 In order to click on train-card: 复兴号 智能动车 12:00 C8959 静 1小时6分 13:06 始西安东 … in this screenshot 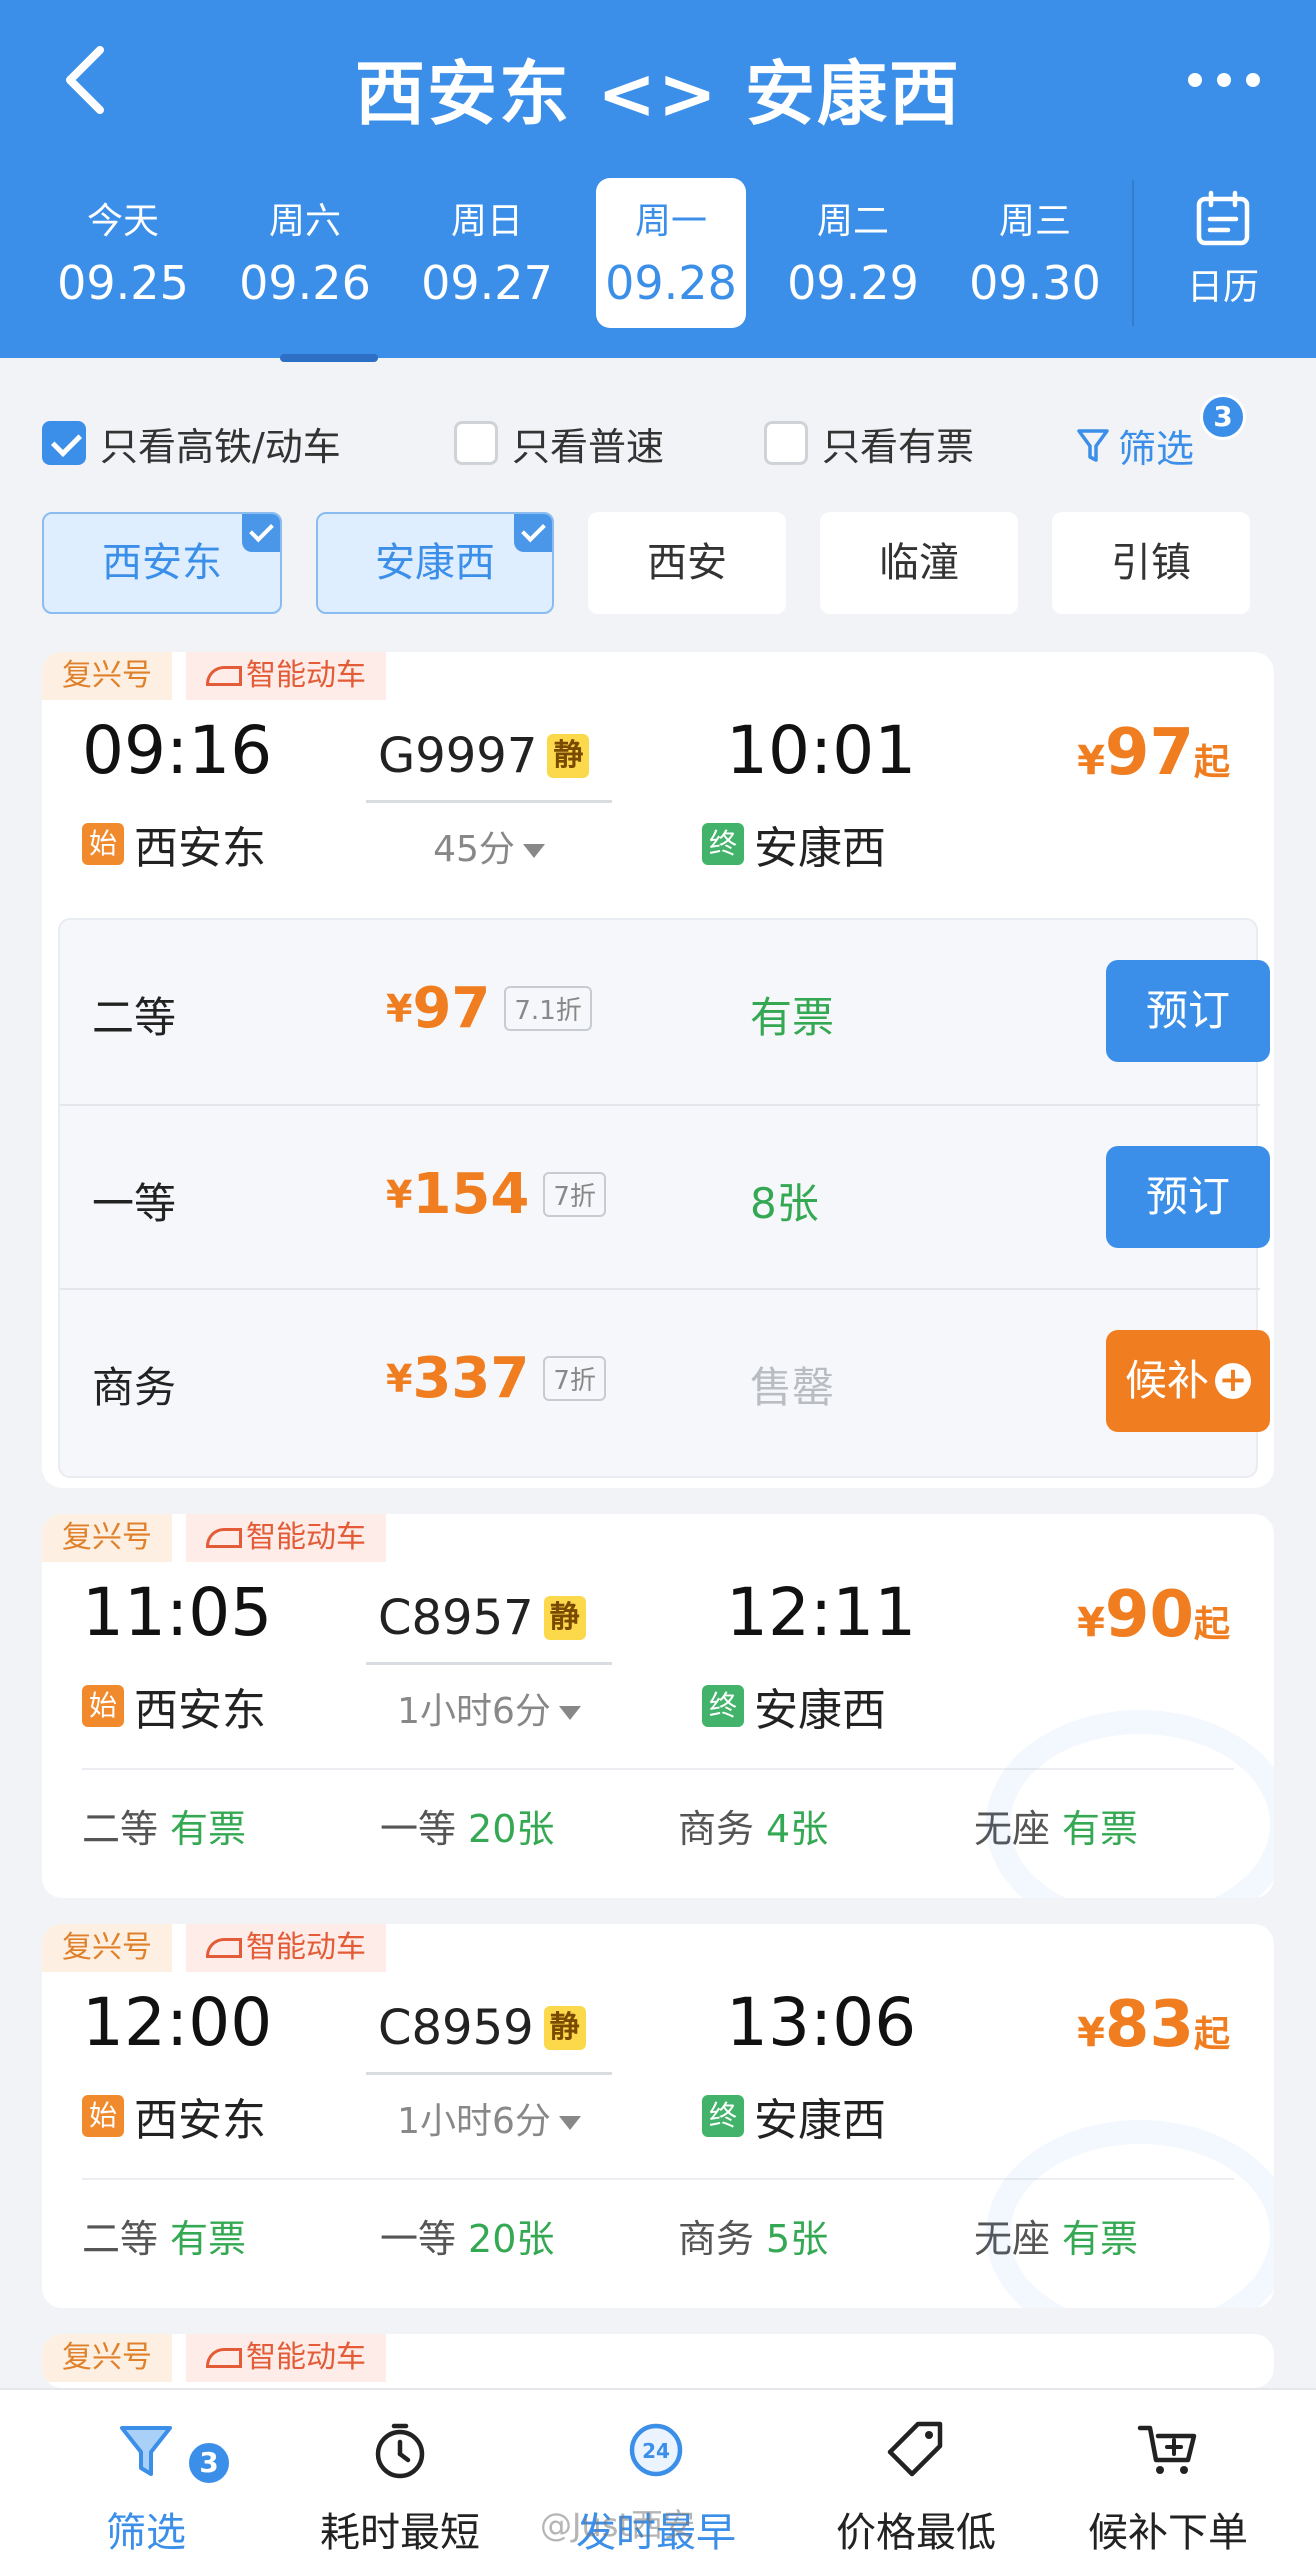, I will do `click(658, 2116)`.